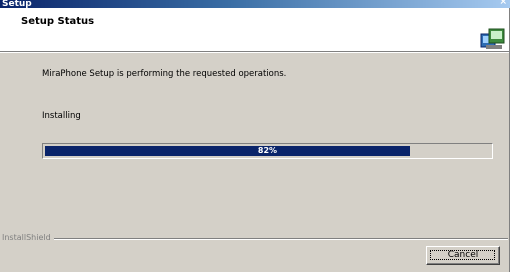 The height and width of the screenshot is (272, 510). Describe the element at coordinates (28, 237) in the screenshot. I see `installshield-label: InstallShield` at that location.